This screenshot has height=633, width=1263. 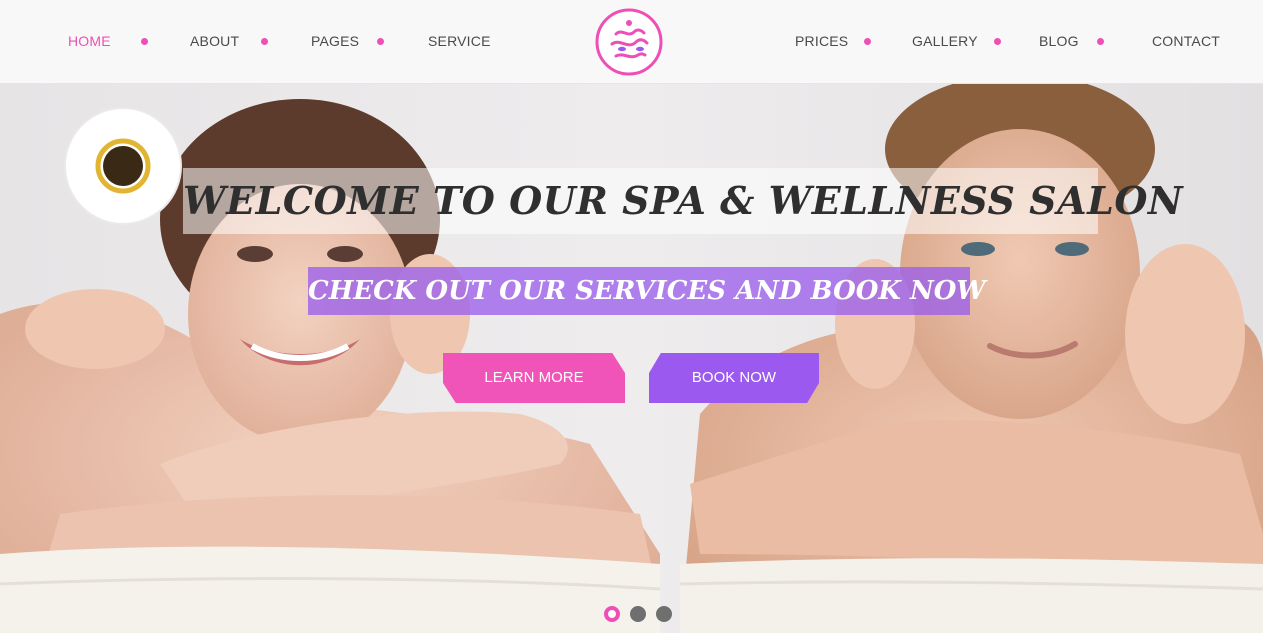 What do you see at coordinates (821, 41) in the screenshot?
I see `nav-prices: PRICES` at bounding box center [821, 41].